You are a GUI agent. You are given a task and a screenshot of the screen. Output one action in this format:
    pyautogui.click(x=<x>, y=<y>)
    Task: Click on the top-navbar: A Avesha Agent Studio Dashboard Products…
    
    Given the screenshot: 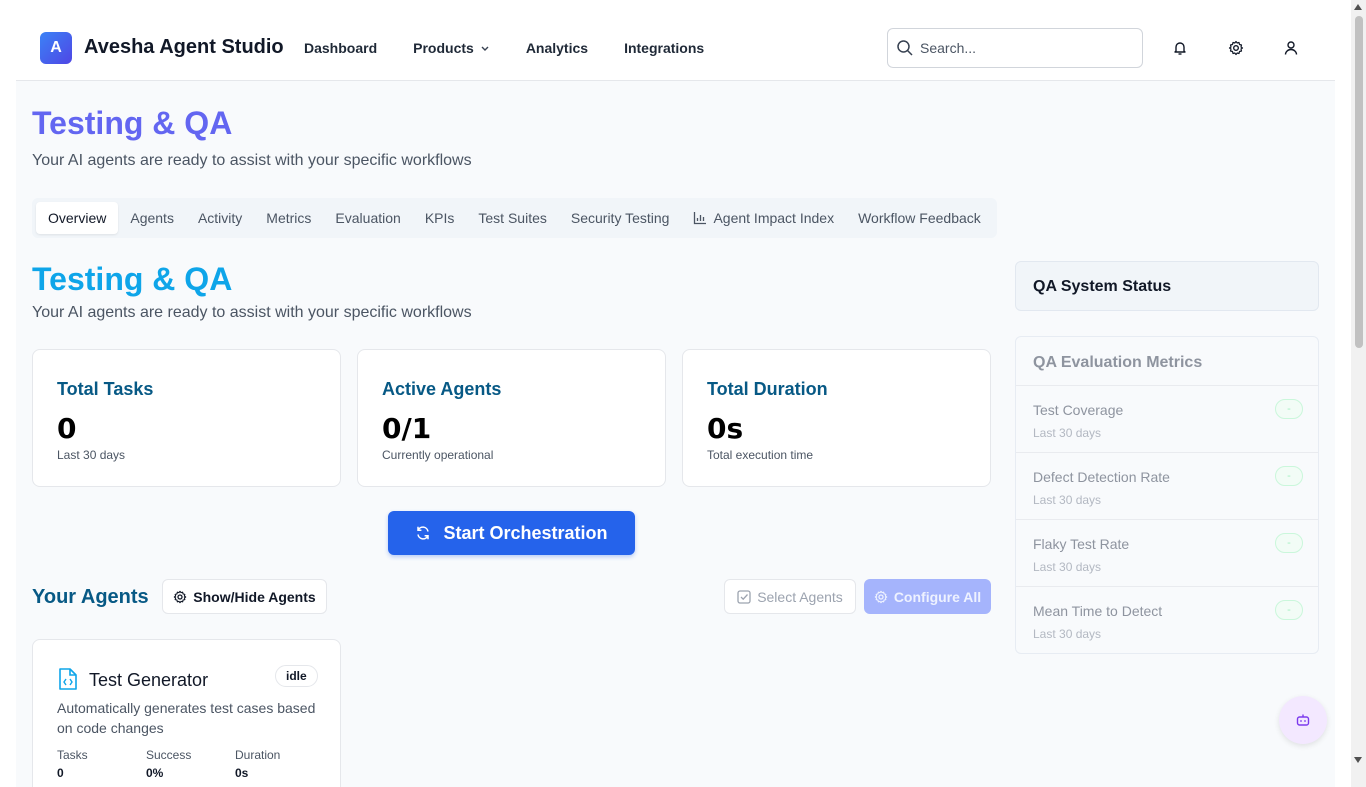 What is the action you would take?
    pyautogui.click(x=675, y=48)
    